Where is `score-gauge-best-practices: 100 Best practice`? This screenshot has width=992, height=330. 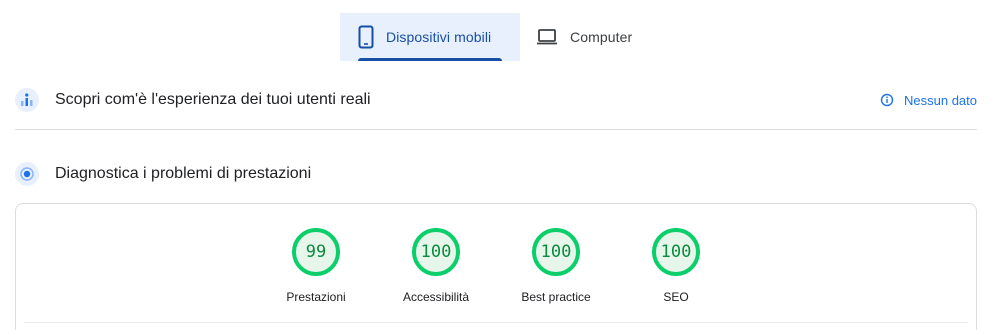
score-gauge-best-practices: 100 Best practice is located at coordinates (556, 266).